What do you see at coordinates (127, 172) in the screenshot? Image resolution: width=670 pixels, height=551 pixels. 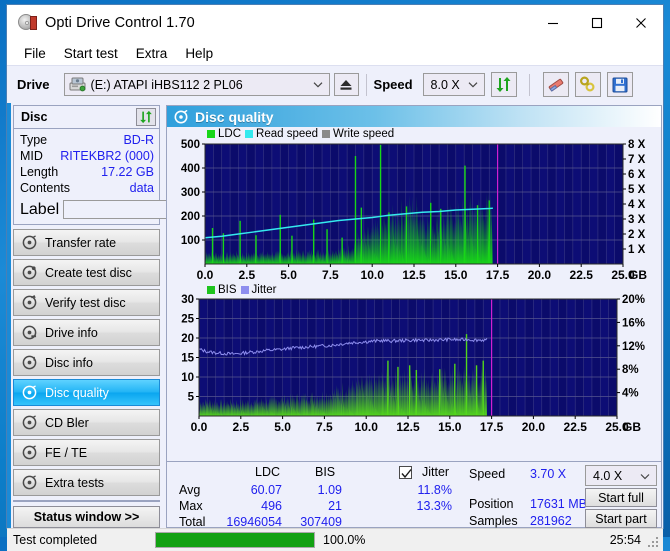 I see `disc-length-value: 17.22 GB` at bounding box center [127, 172].